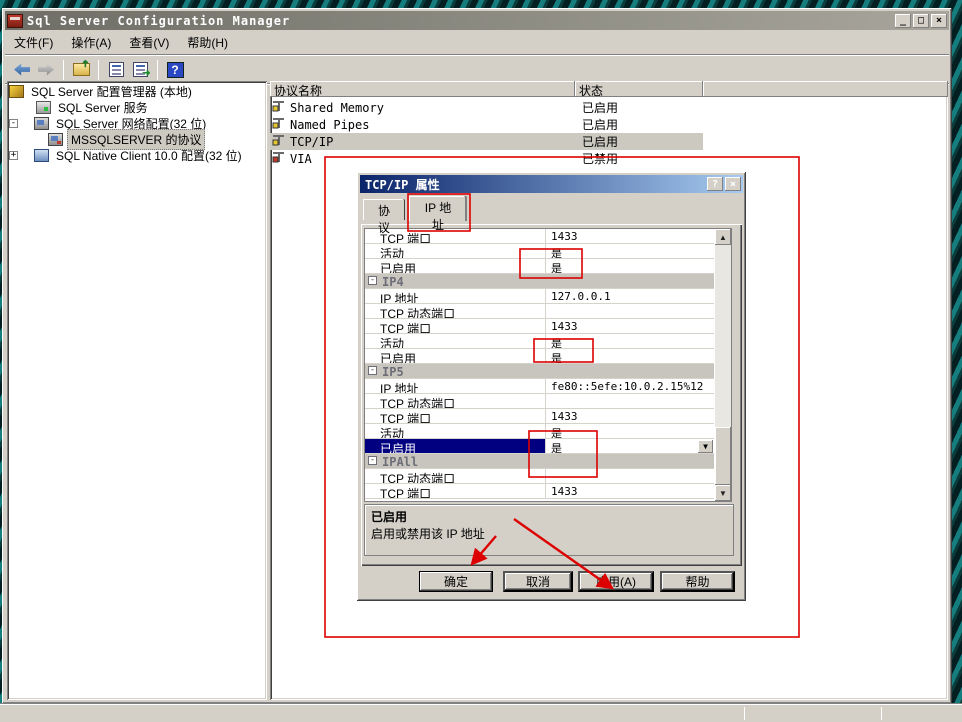 This screenshot has height=722, width=962. I want to click on grid-property-value: fe80::5efe:10.0.2.15%12, so click(630, 386).